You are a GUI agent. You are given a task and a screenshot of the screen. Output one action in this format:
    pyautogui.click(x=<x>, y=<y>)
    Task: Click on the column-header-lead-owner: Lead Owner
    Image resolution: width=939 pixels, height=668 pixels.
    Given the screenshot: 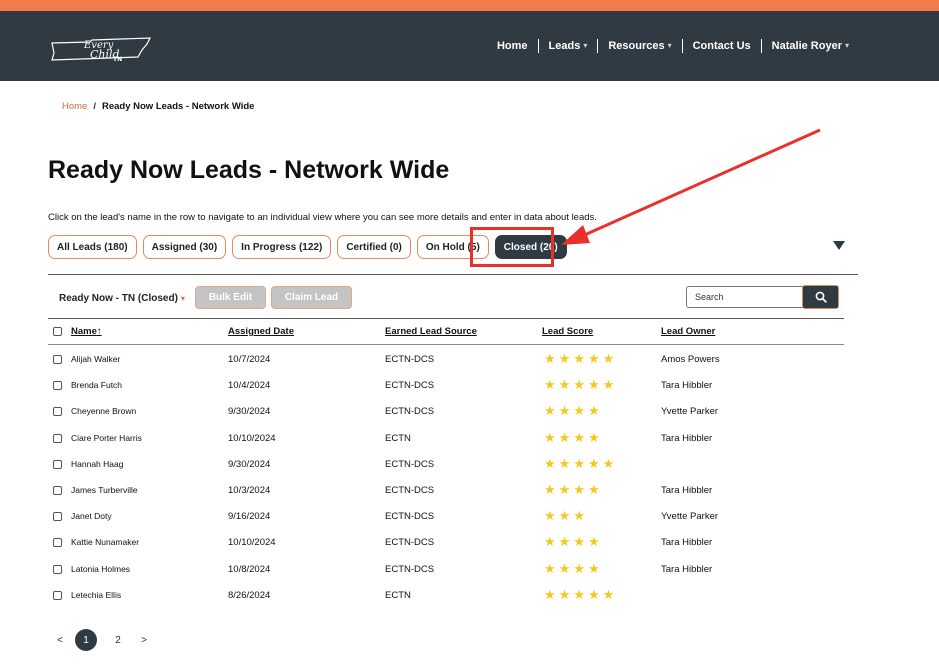 What is the action you would take?
    pyautogui.click(x=688, y=331)
    